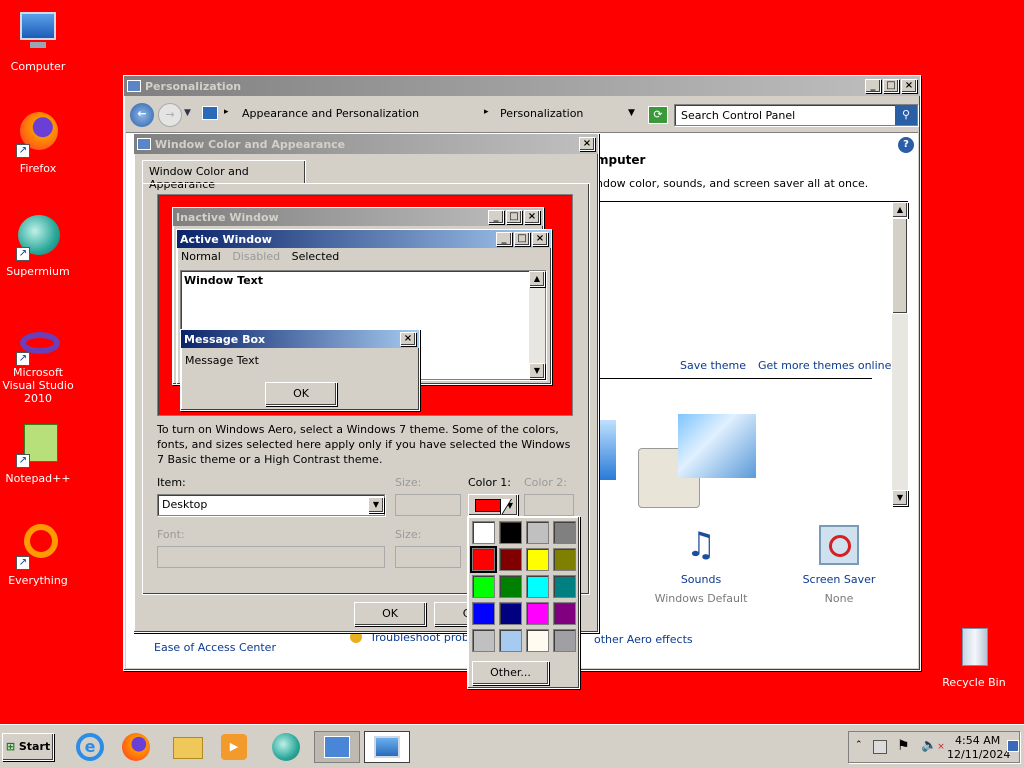 This screenshot has height=768, width=1024. Describe the element at coordinates (900, 210) in the screenshot. I see `scroll-up-arrow-icon: ▲` at that location.